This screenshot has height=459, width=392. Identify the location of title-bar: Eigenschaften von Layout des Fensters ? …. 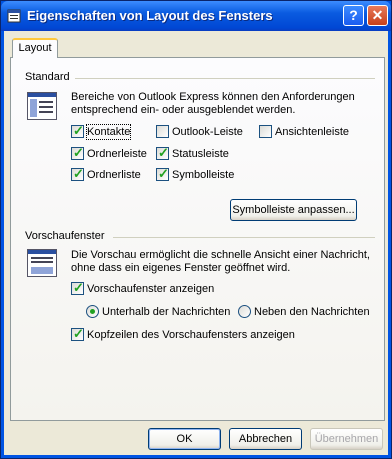
(196, 16).